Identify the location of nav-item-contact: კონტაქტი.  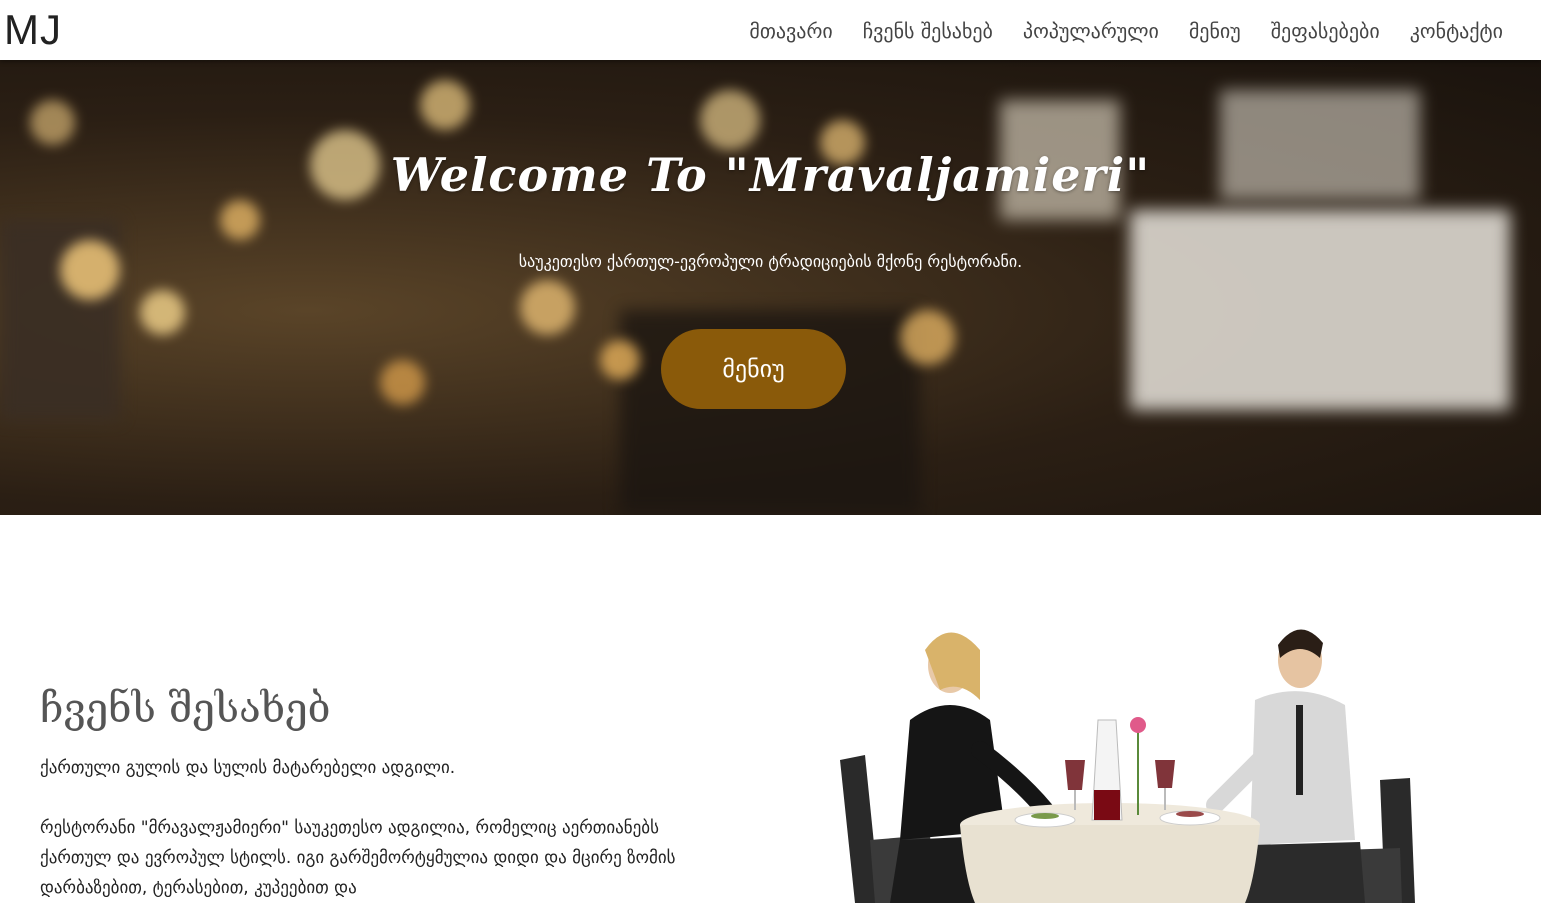
(1456, 31).